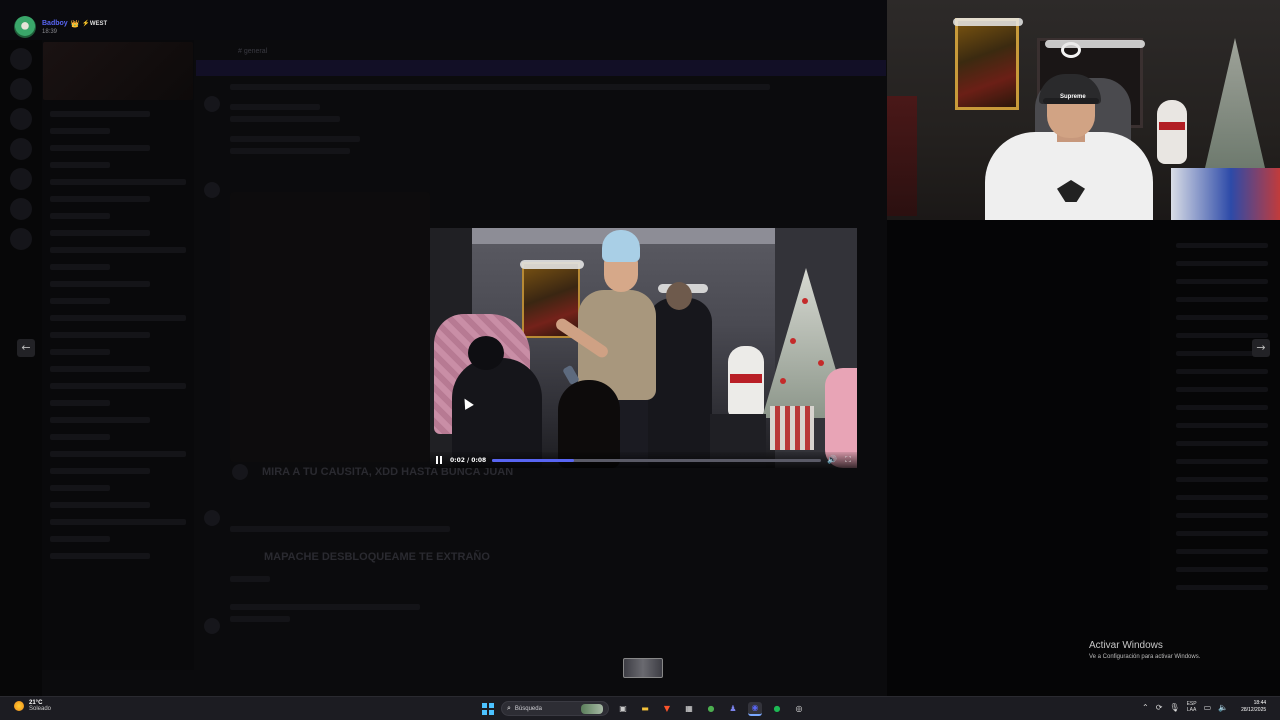 Image resolution: width=1280 pixels, height=720 pixels. Describe the element at coordinates (50, 31) in the screenshot. I see `message-time: 18:39` at that location.